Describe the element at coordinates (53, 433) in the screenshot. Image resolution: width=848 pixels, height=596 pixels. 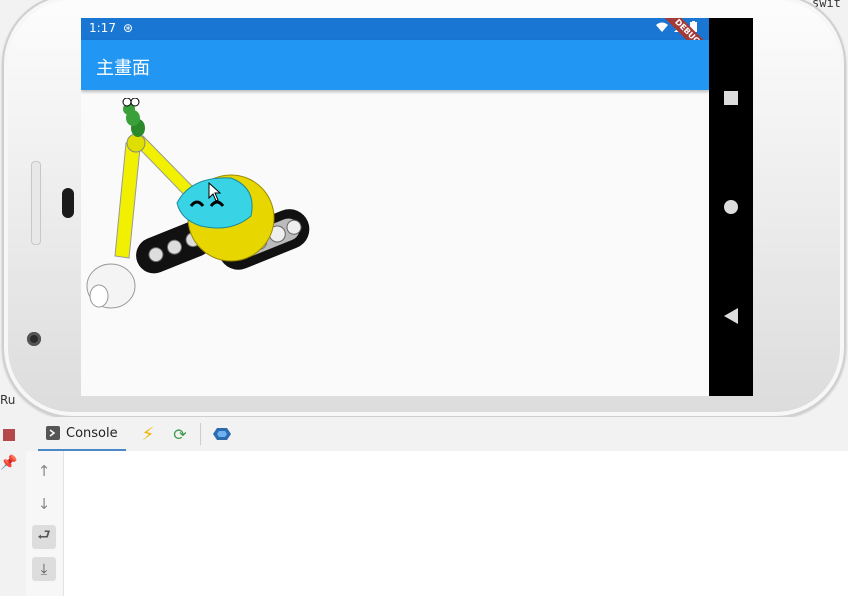
I see `console-icon` at that location.